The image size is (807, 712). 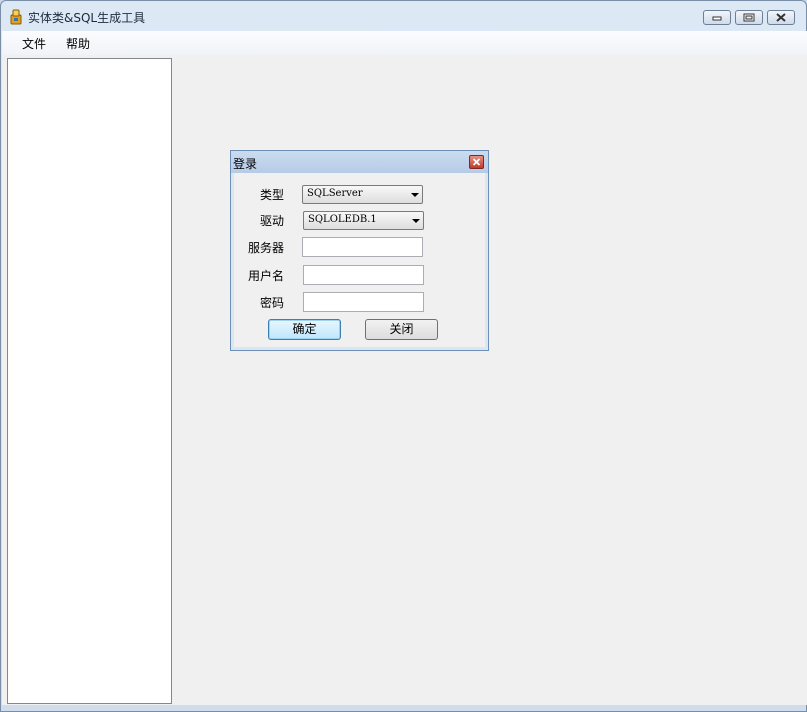 What do you see at coordinates (265, 248) in the screenshot?
I see `server-label: 服务器` at bounding box center [265, 248].